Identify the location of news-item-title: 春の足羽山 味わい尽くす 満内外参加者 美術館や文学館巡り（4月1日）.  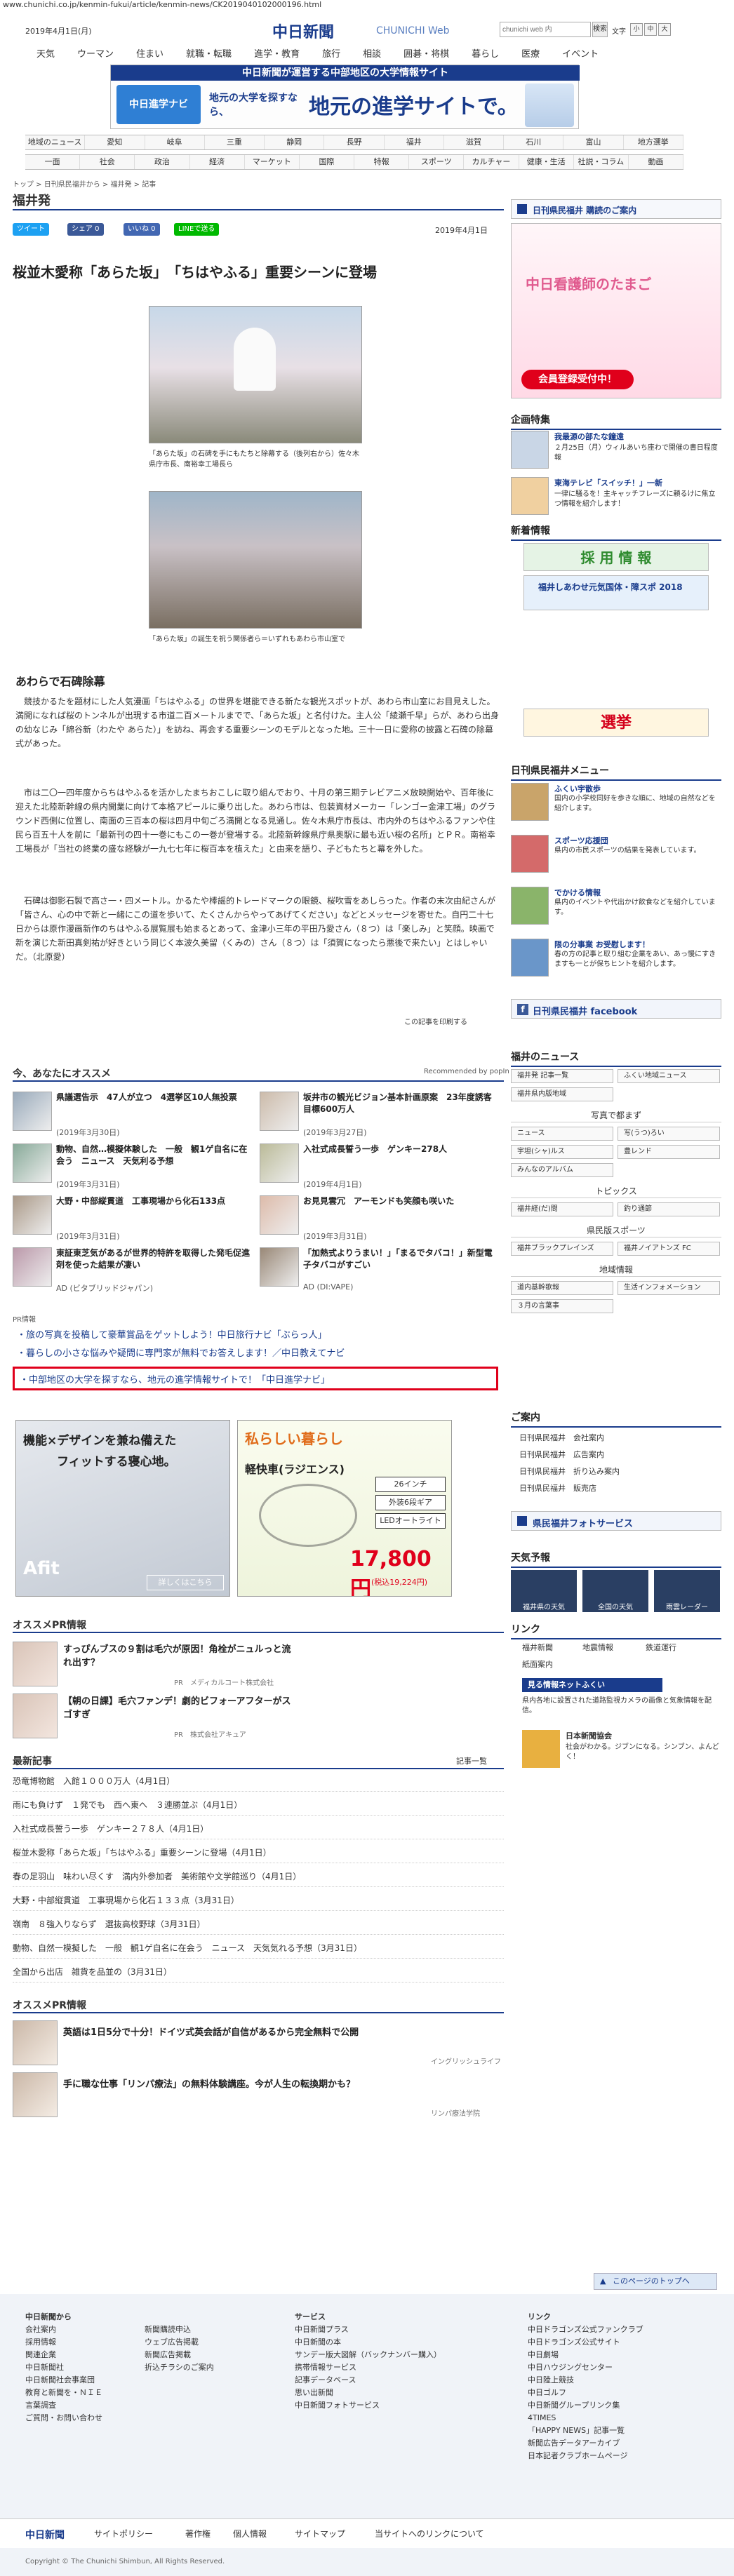
(157, 1876).